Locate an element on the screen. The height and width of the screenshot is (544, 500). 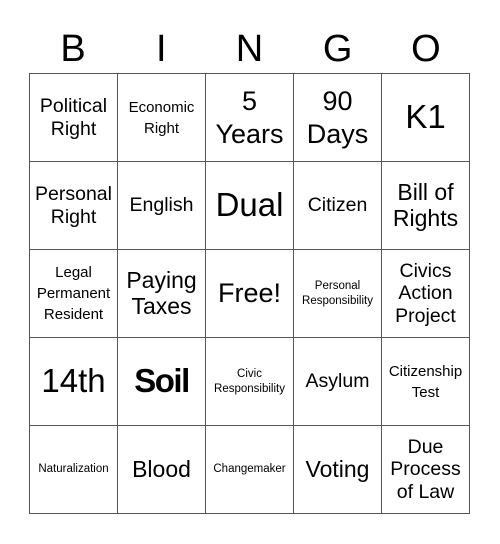
cell-label: Bill of Rights is located at coordinates (425, 204).